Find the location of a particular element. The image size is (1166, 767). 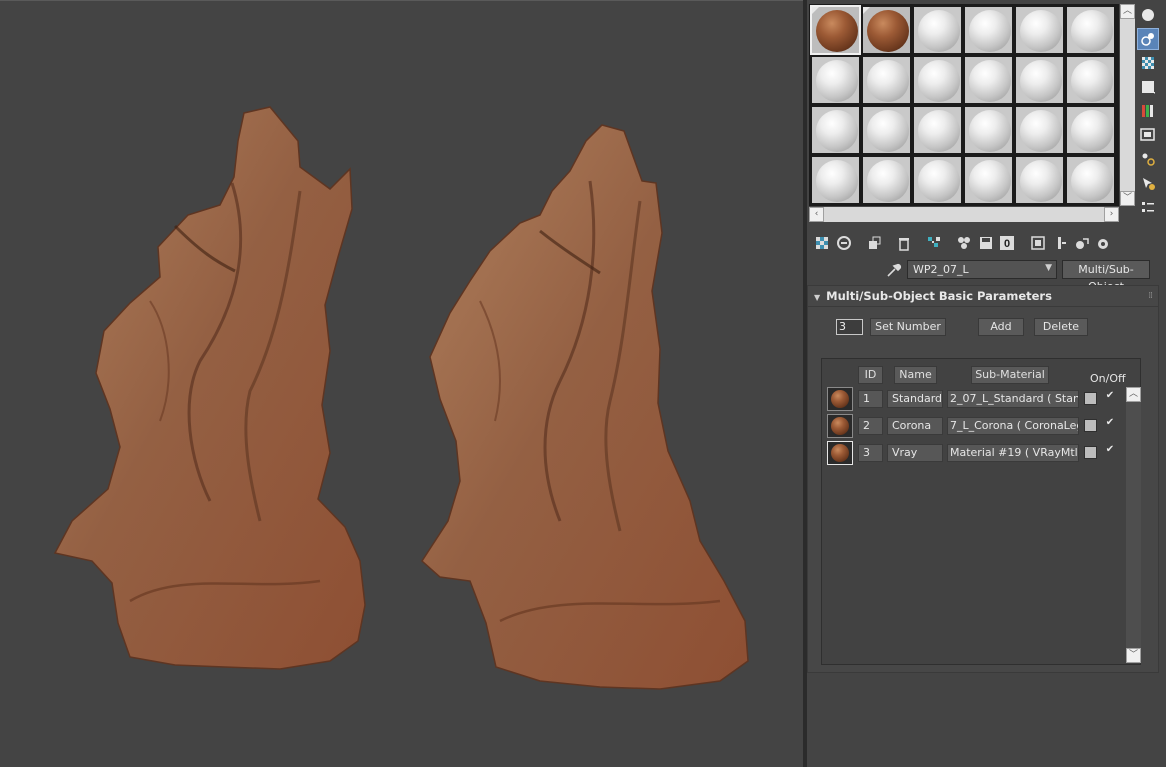

options-icon is located at coordinates (1148, 159).